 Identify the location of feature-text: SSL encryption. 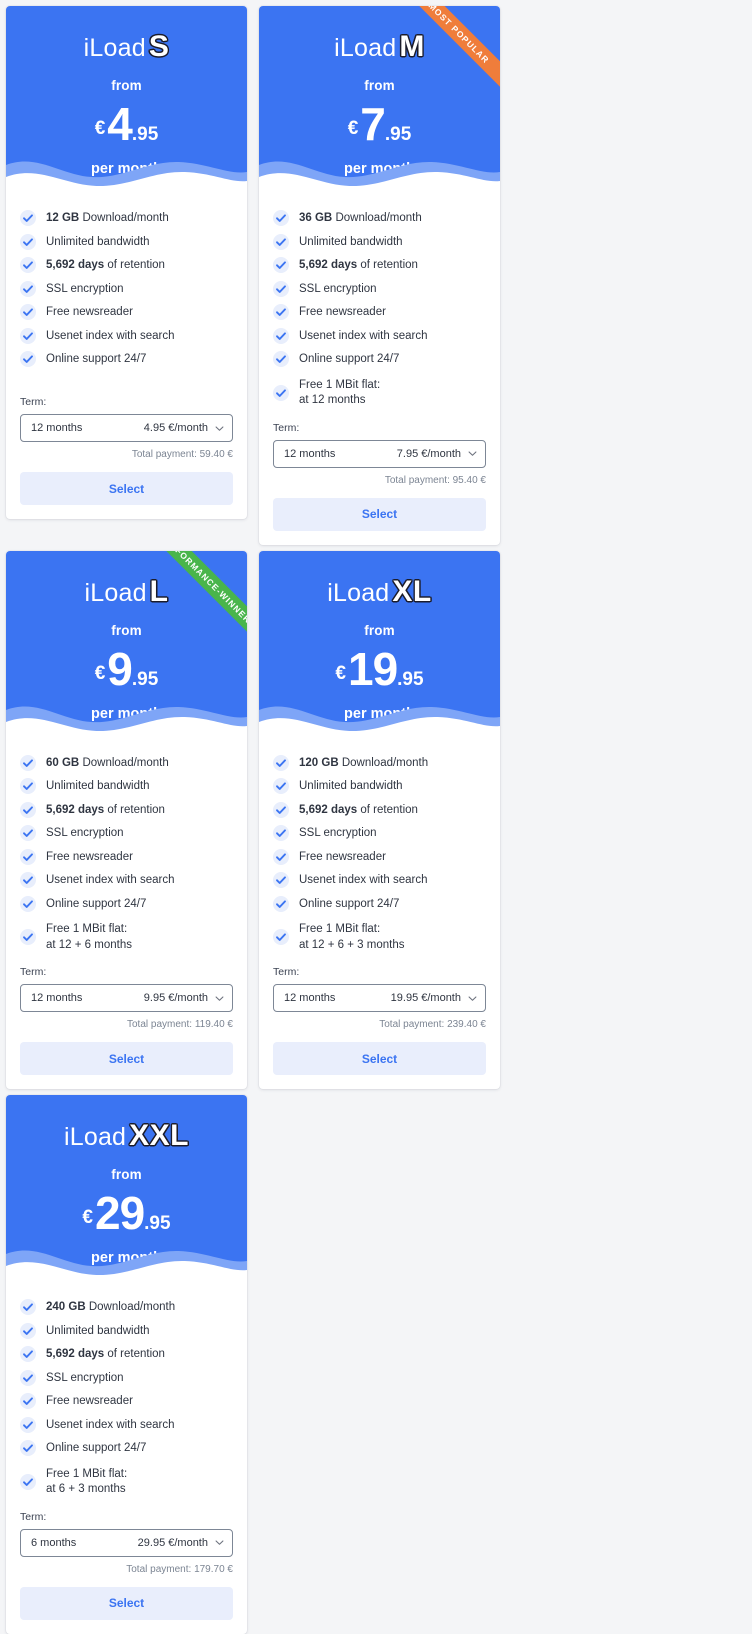
(338, 288).